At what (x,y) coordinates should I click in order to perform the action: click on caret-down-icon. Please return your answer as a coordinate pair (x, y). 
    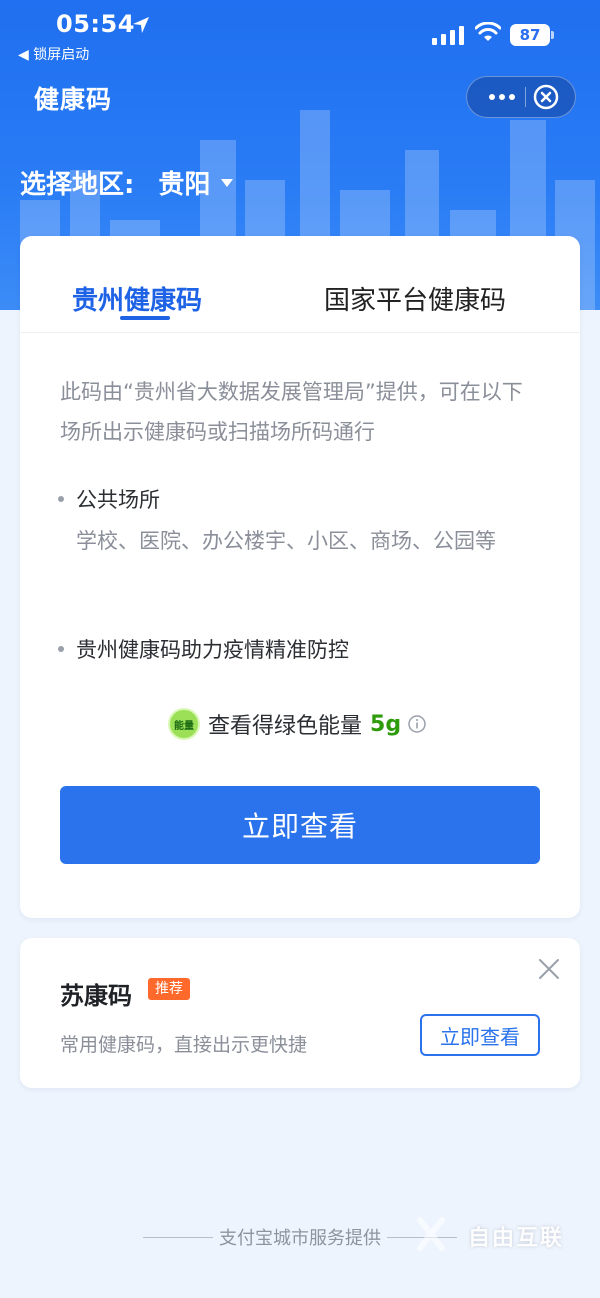
    Looking at the image, I should click on (227, 183).